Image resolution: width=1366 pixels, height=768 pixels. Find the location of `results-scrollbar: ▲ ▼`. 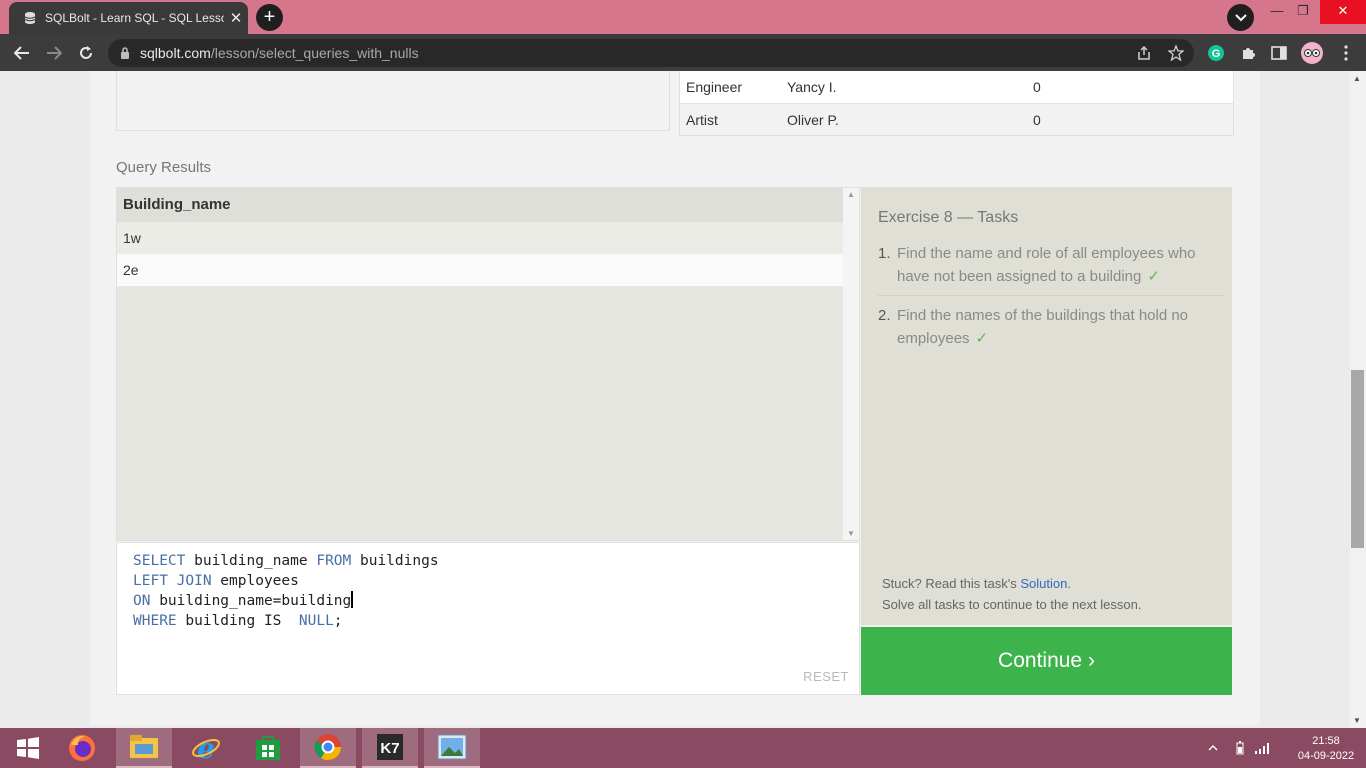

results-scrollbar: ▲ ▼ is located at coordinates (851, 364).